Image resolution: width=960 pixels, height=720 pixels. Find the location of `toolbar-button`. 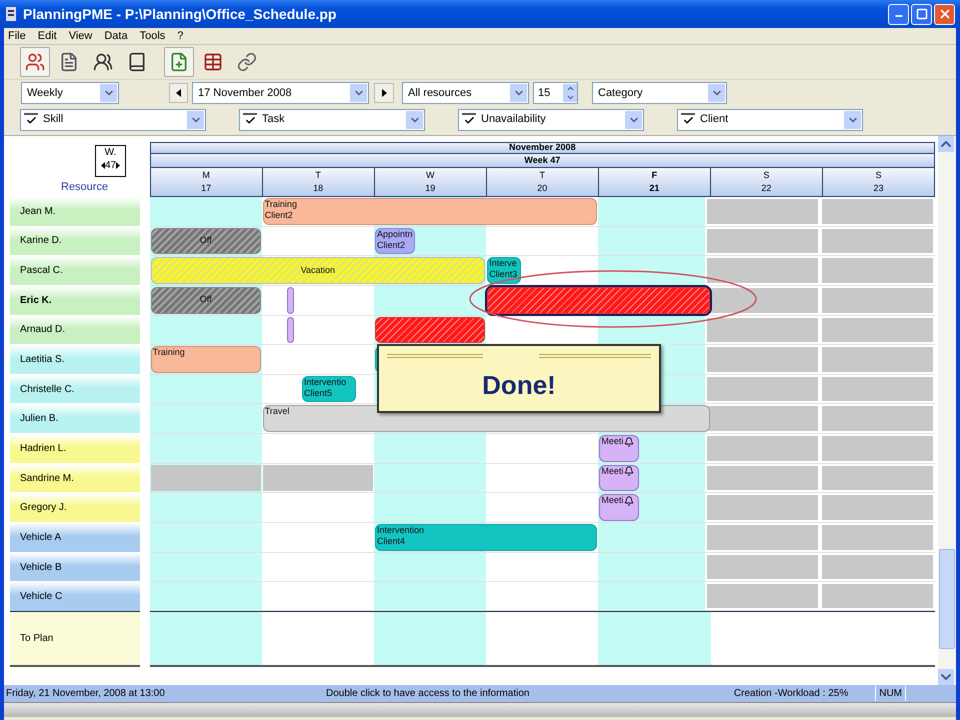

toolbar-button is located at coordinates (35, 62).